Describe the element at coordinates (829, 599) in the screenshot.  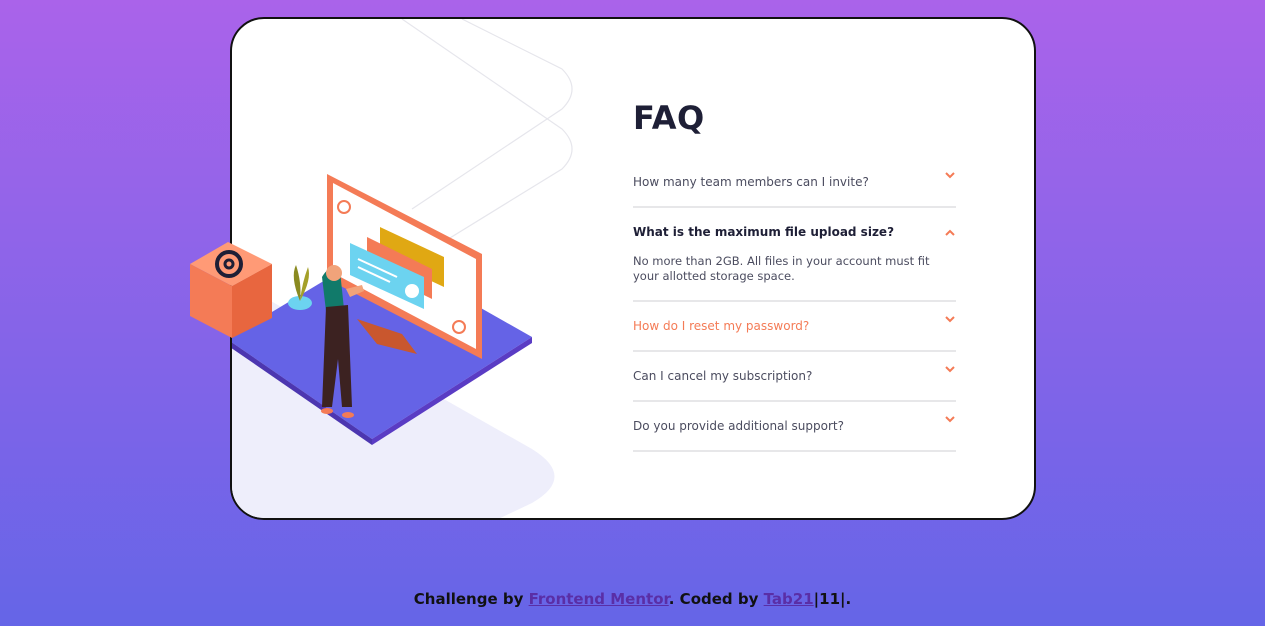
I see `footer-suffix: |11|` at that location.